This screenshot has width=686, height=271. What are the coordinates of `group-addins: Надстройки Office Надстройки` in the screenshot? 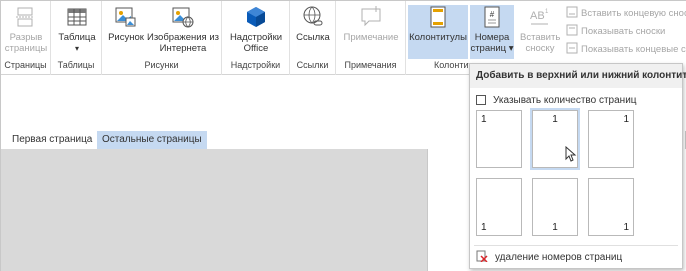 It's located at (256, 38).